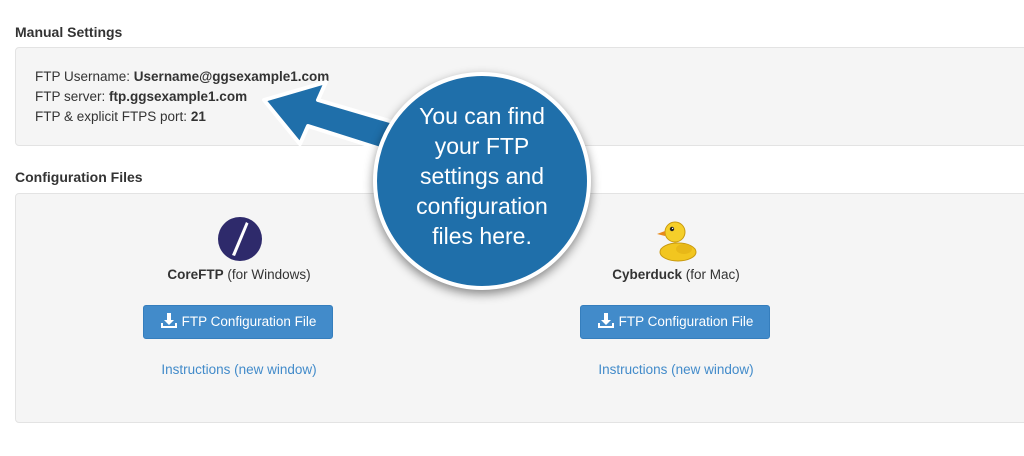 This screenshot has height=456, width=1024. I want to click on configuration-files-title: Configuration Files, so click(79, 177).